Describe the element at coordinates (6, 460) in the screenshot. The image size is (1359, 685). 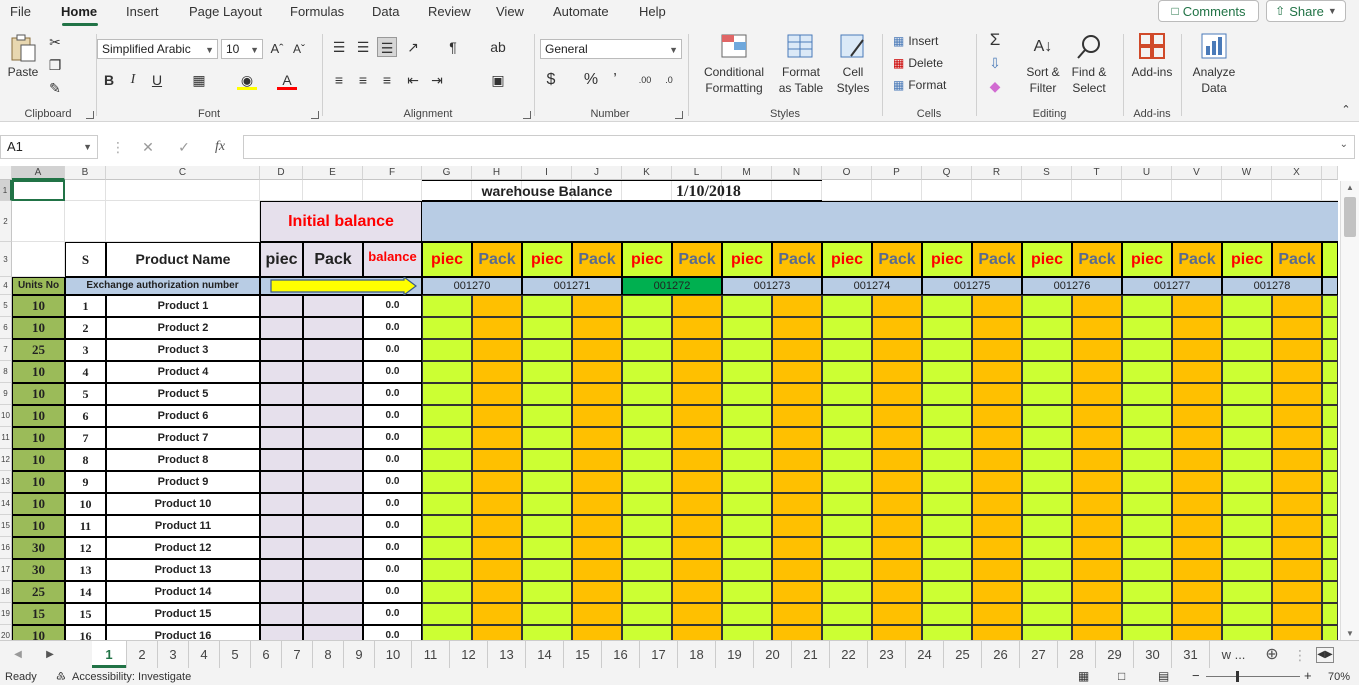
I see `row-header: 12` at that location.